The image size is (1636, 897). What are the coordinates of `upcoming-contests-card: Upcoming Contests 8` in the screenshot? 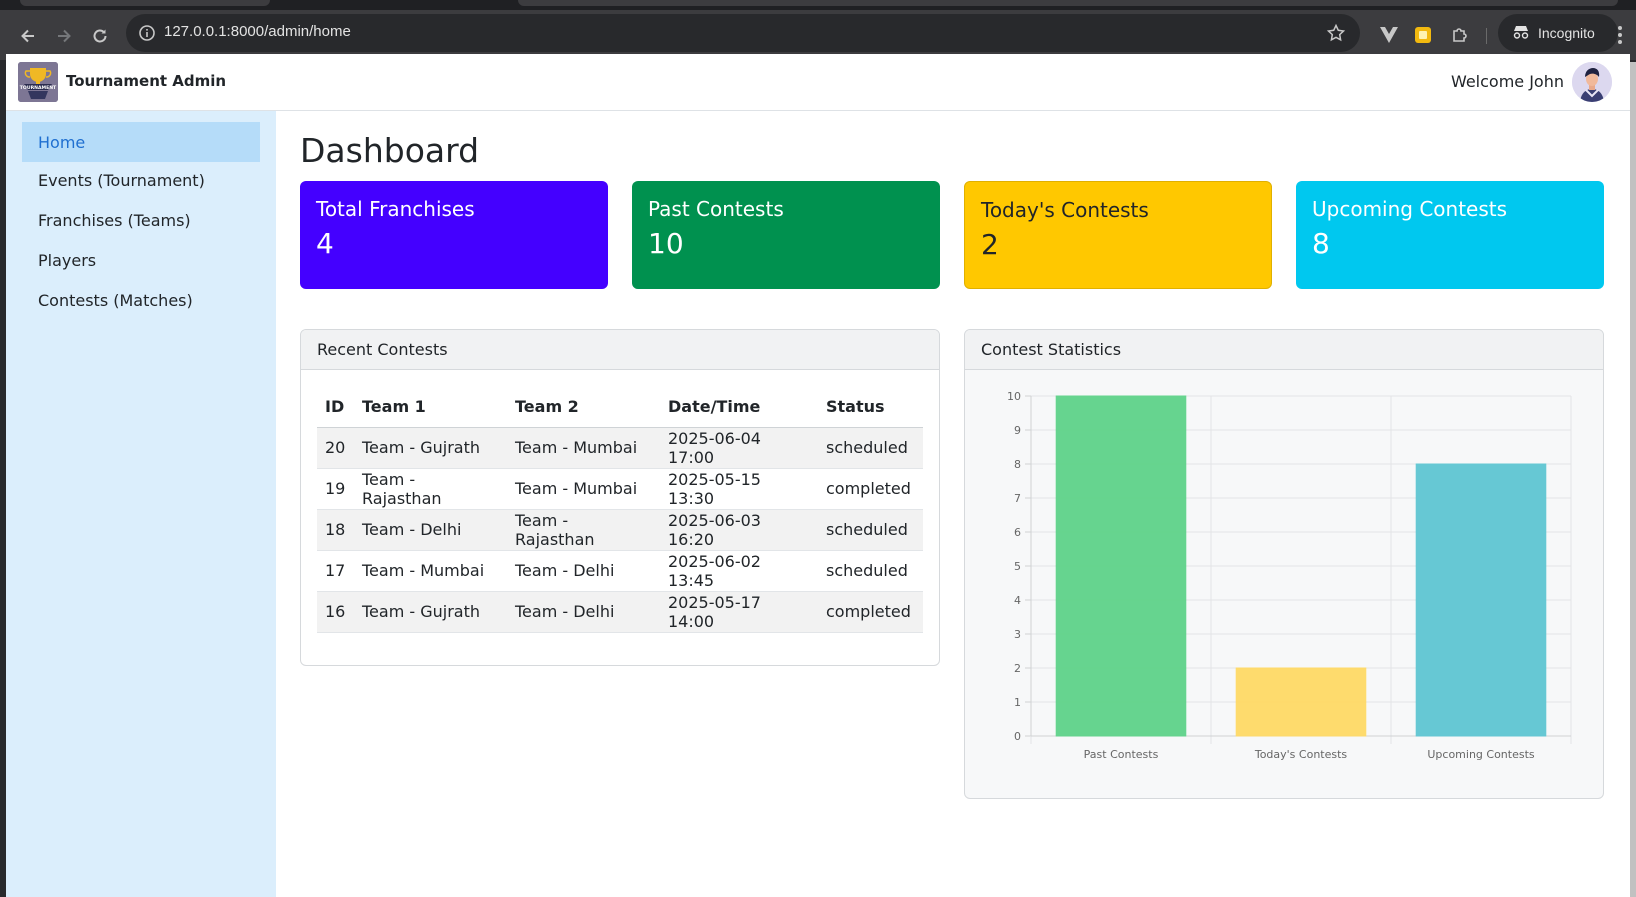 It's located at (1450, 235).